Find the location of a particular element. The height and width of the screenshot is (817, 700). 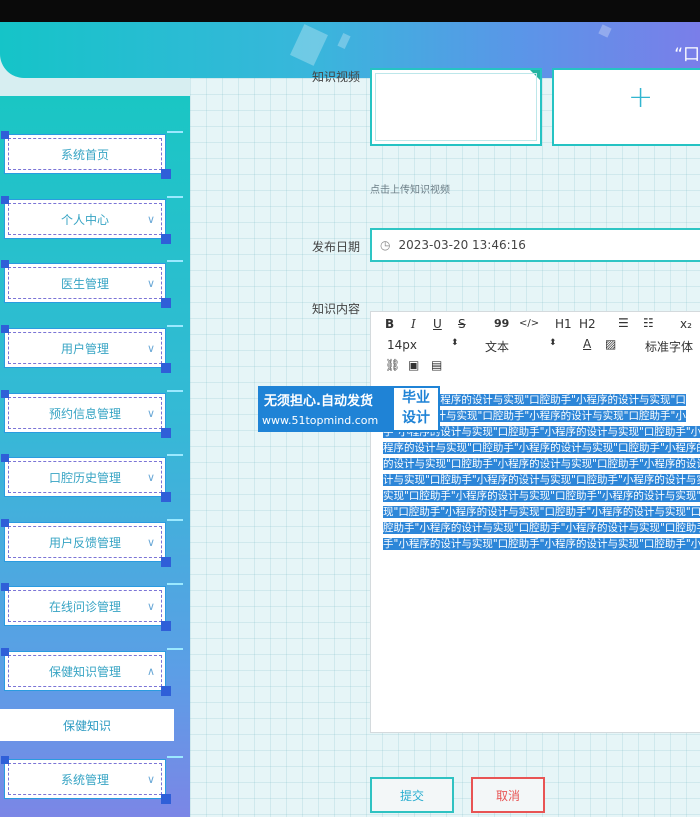

submenu-item-health-knowledge: 保健知识 is located at coordinates (87, 725).